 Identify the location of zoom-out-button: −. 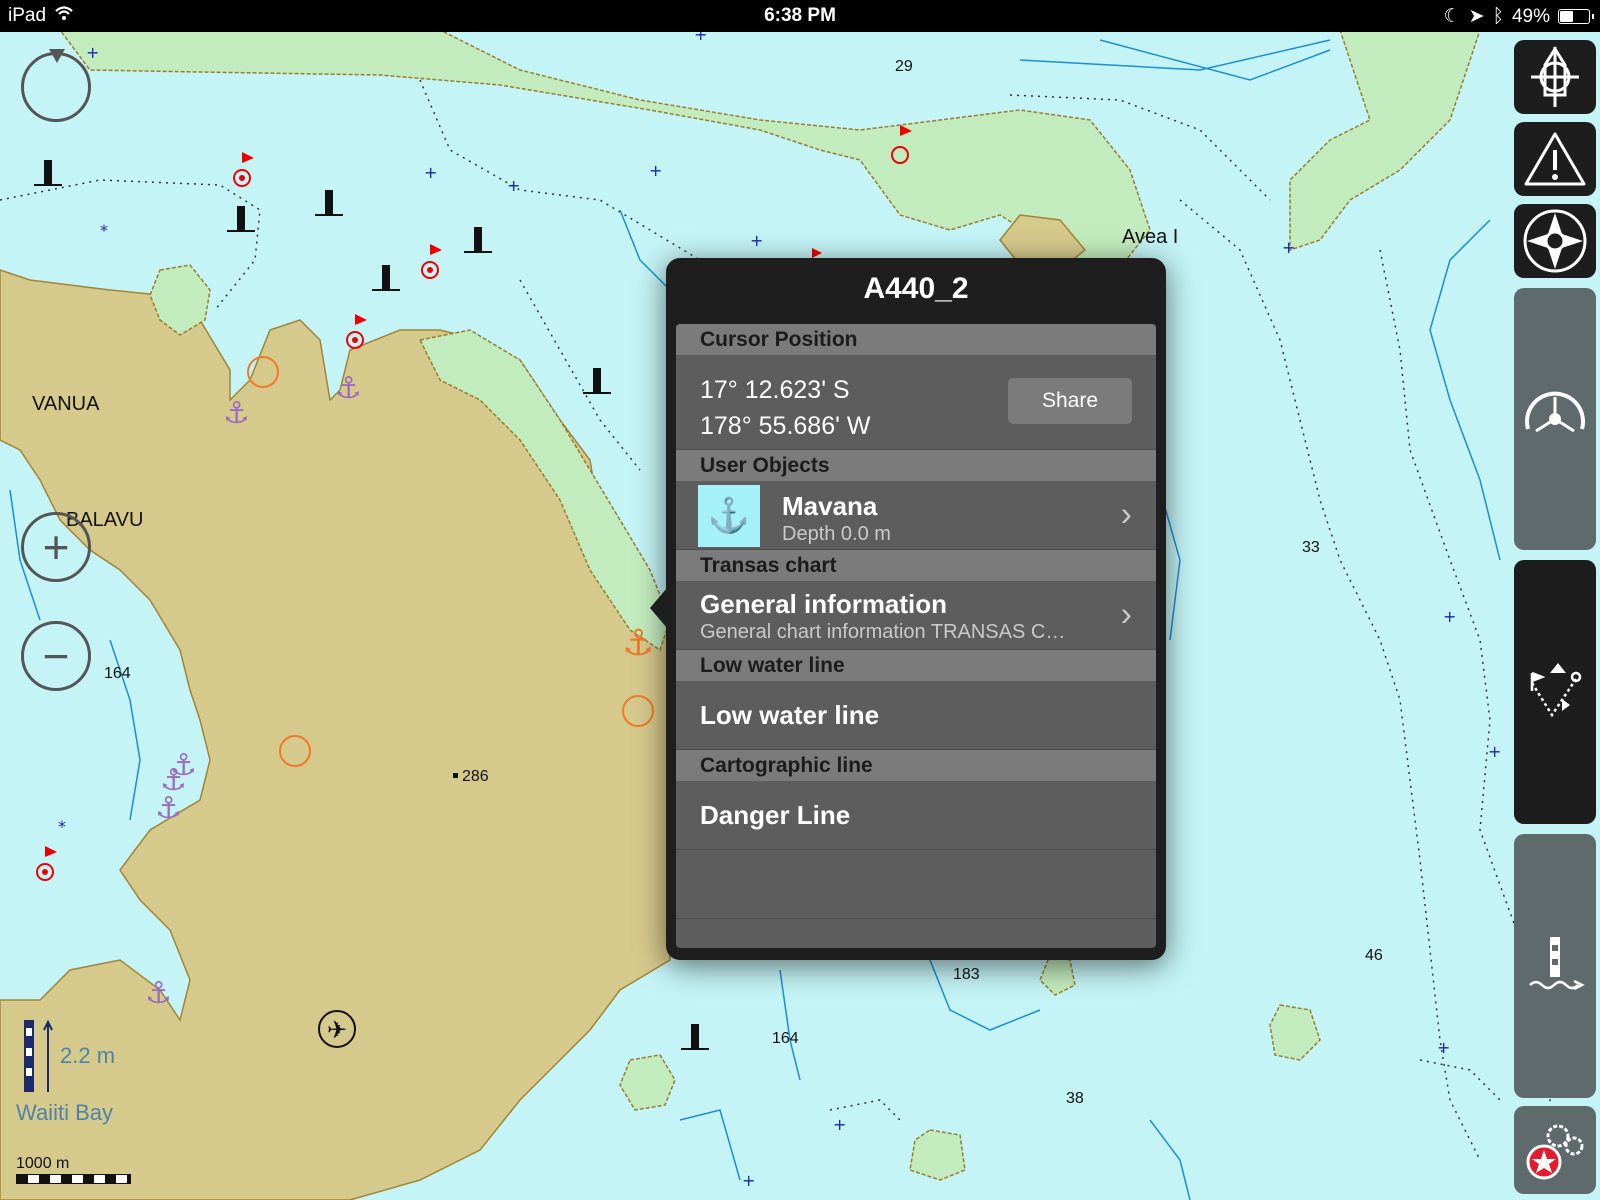
(56, 656).